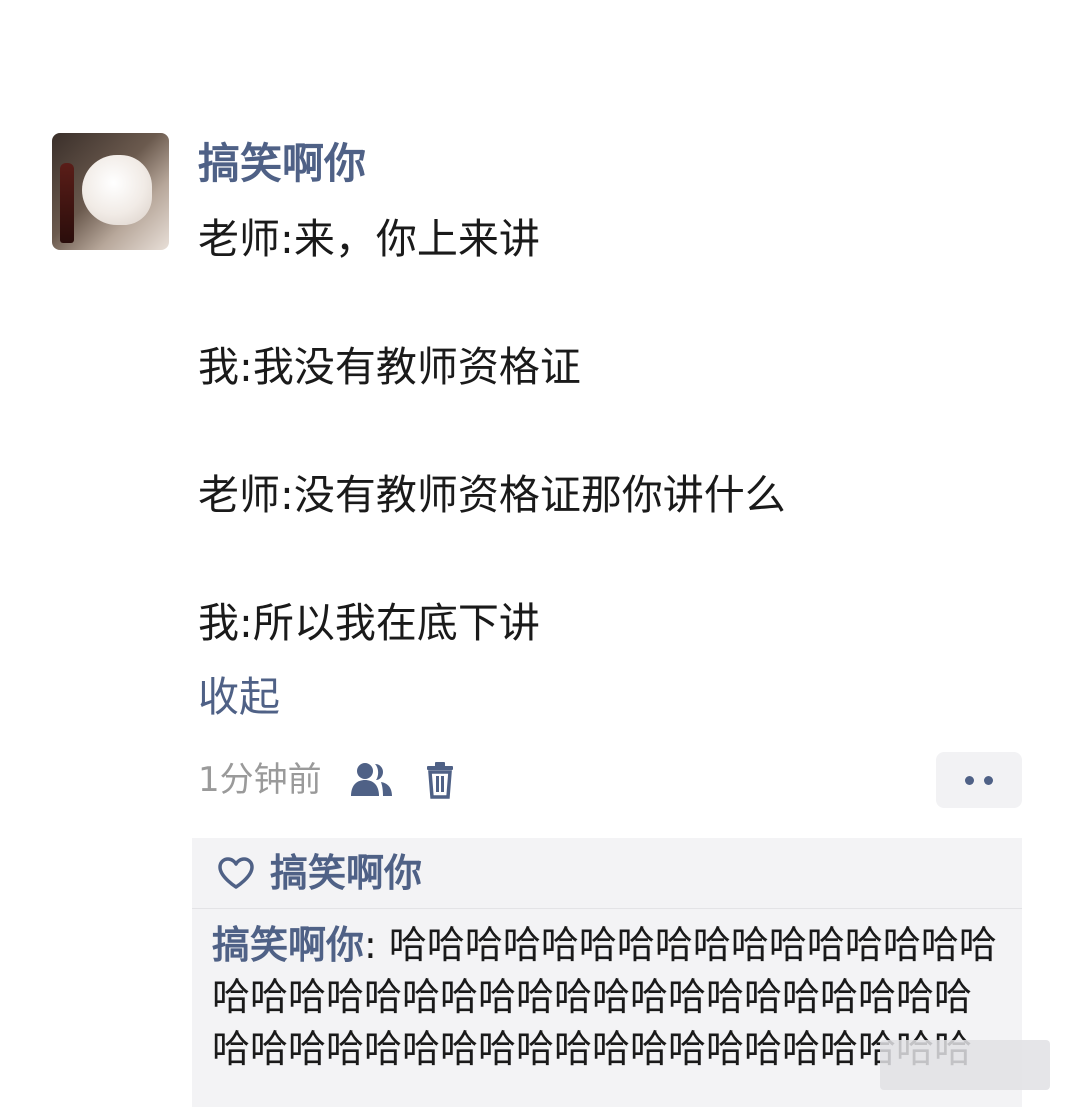 The width and height of the screenshot is (1080, 1107). Describe the element at coordinates (236, 873) in the screenshot. I see `heart-outline-icon` at that location.